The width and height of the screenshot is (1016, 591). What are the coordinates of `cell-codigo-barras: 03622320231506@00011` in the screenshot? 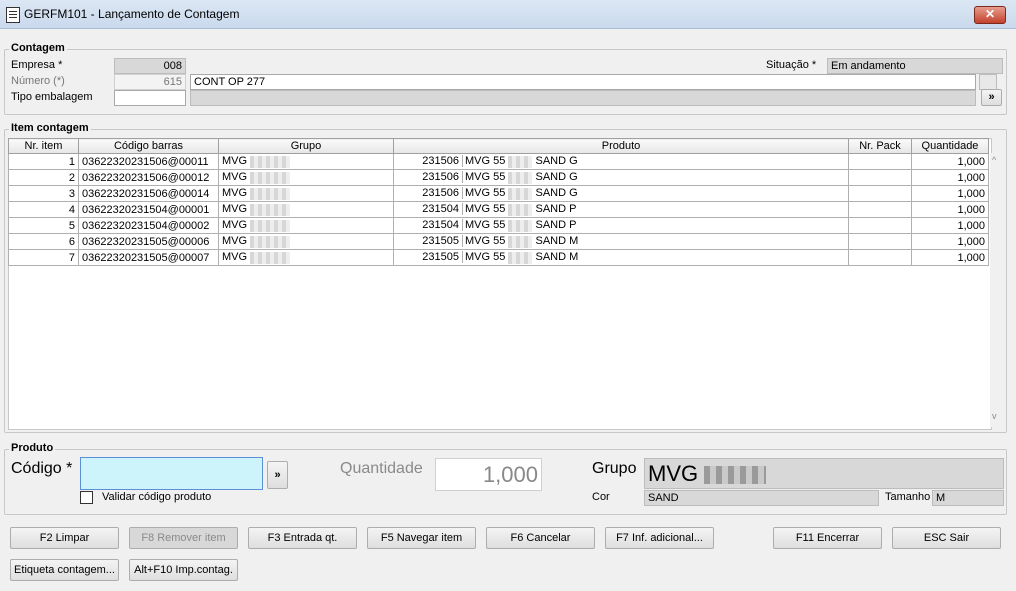 It's located at (148, 161).